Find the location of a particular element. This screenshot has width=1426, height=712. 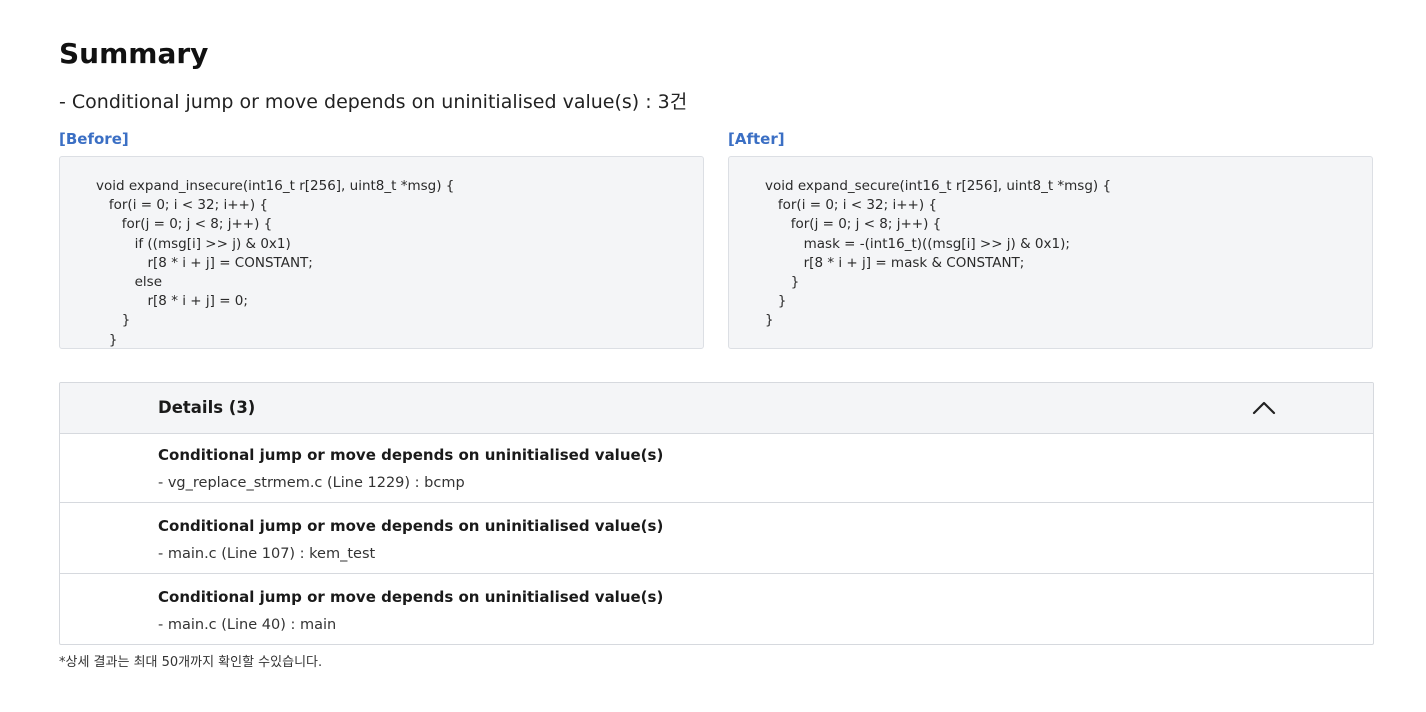

detail-item-location: - vg_replace_strmem.c (Line 1229) : bcmp is located at coordinates (311, 483).